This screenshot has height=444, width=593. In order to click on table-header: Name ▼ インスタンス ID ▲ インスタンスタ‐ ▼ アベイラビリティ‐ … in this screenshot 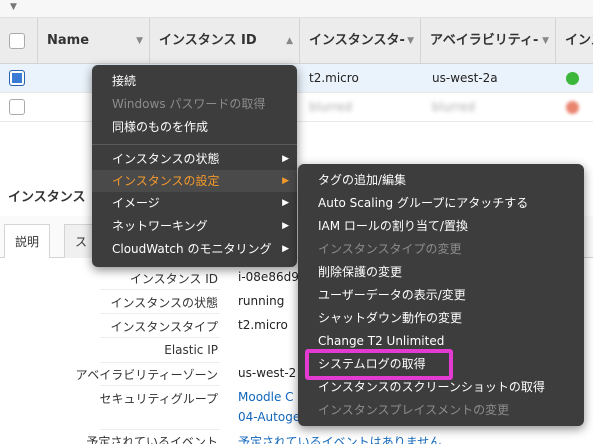, I will do `click(296, 41)`.